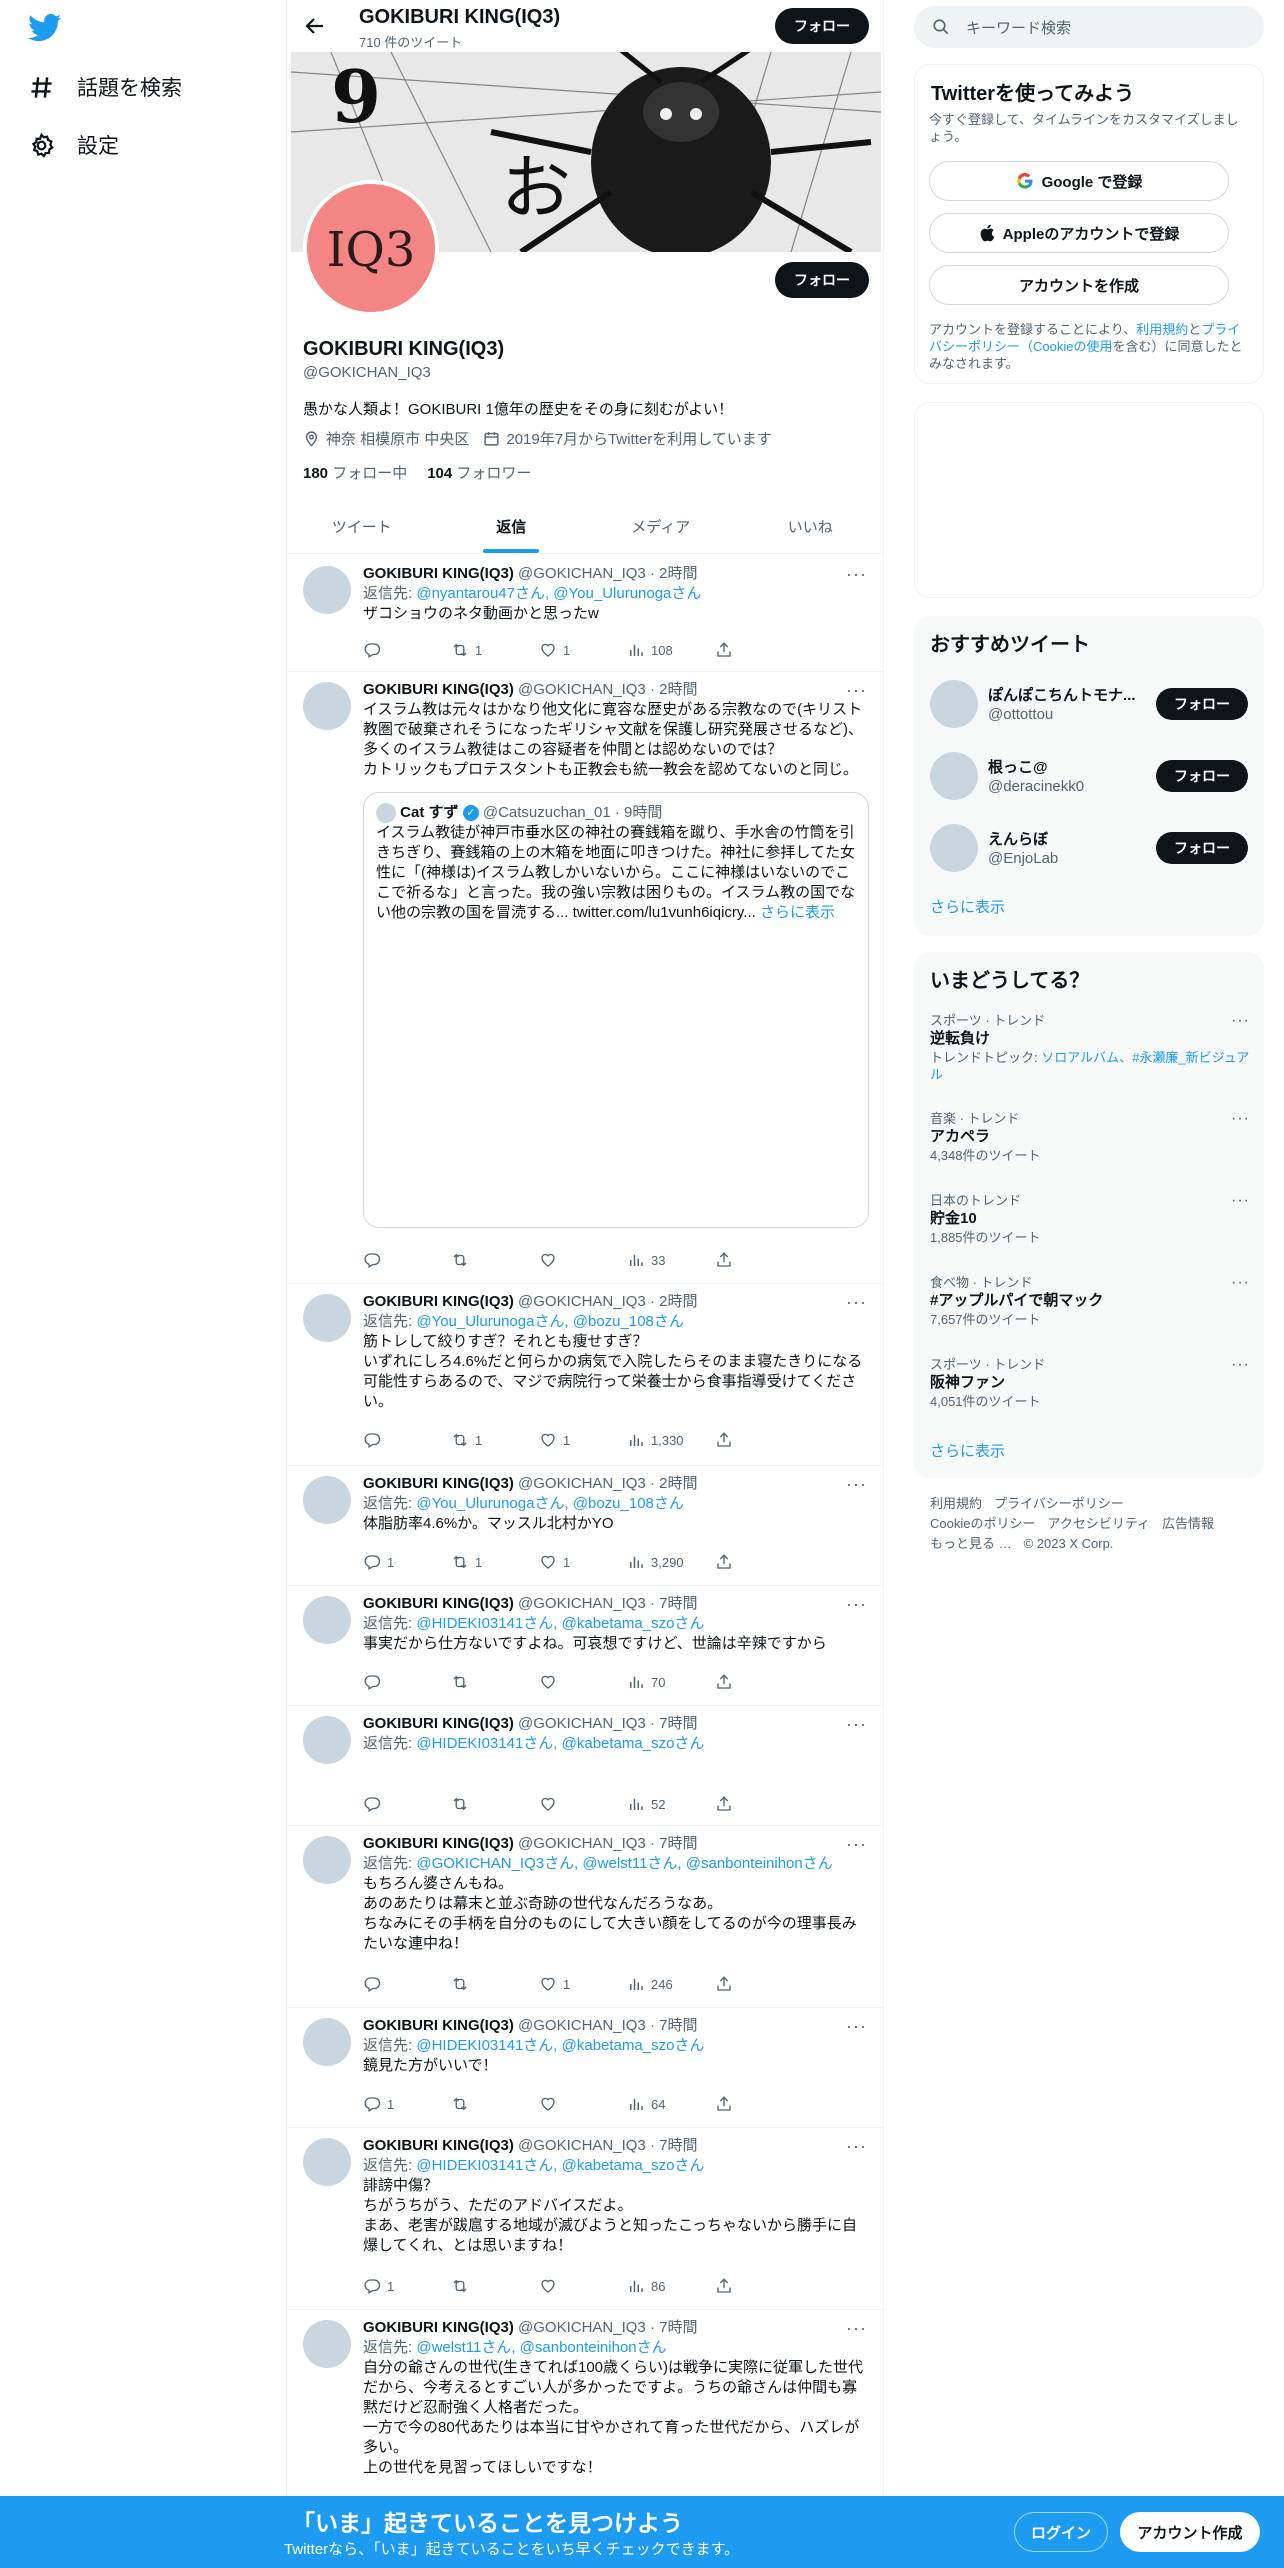  Describe the element at coordinates (671, 1682) in the screenshot. I see `views-button: 70` at that location.